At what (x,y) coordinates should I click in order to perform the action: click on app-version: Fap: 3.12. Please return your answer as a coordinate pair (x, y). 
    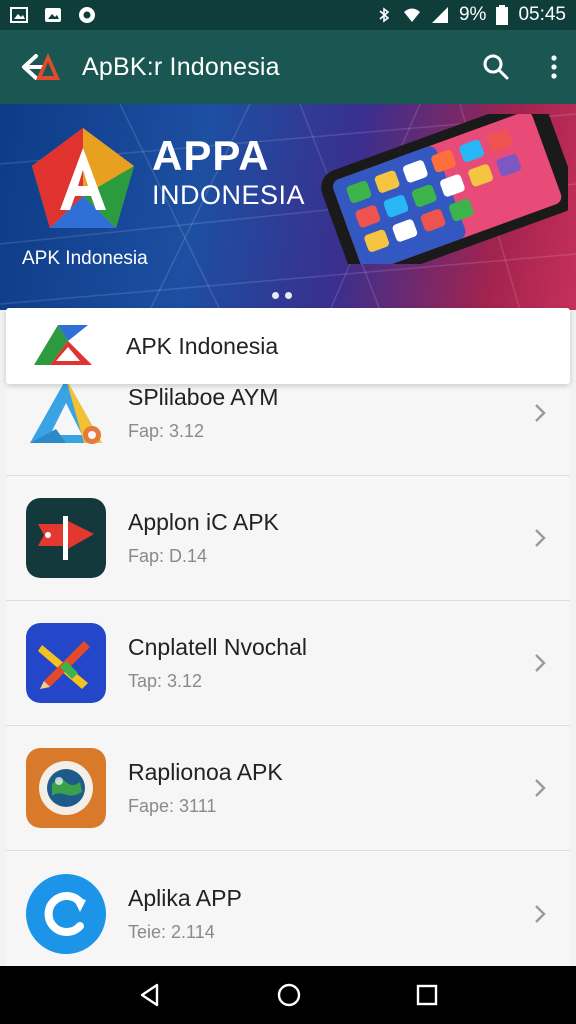
    Looking at the image, I should click on (166, 431).